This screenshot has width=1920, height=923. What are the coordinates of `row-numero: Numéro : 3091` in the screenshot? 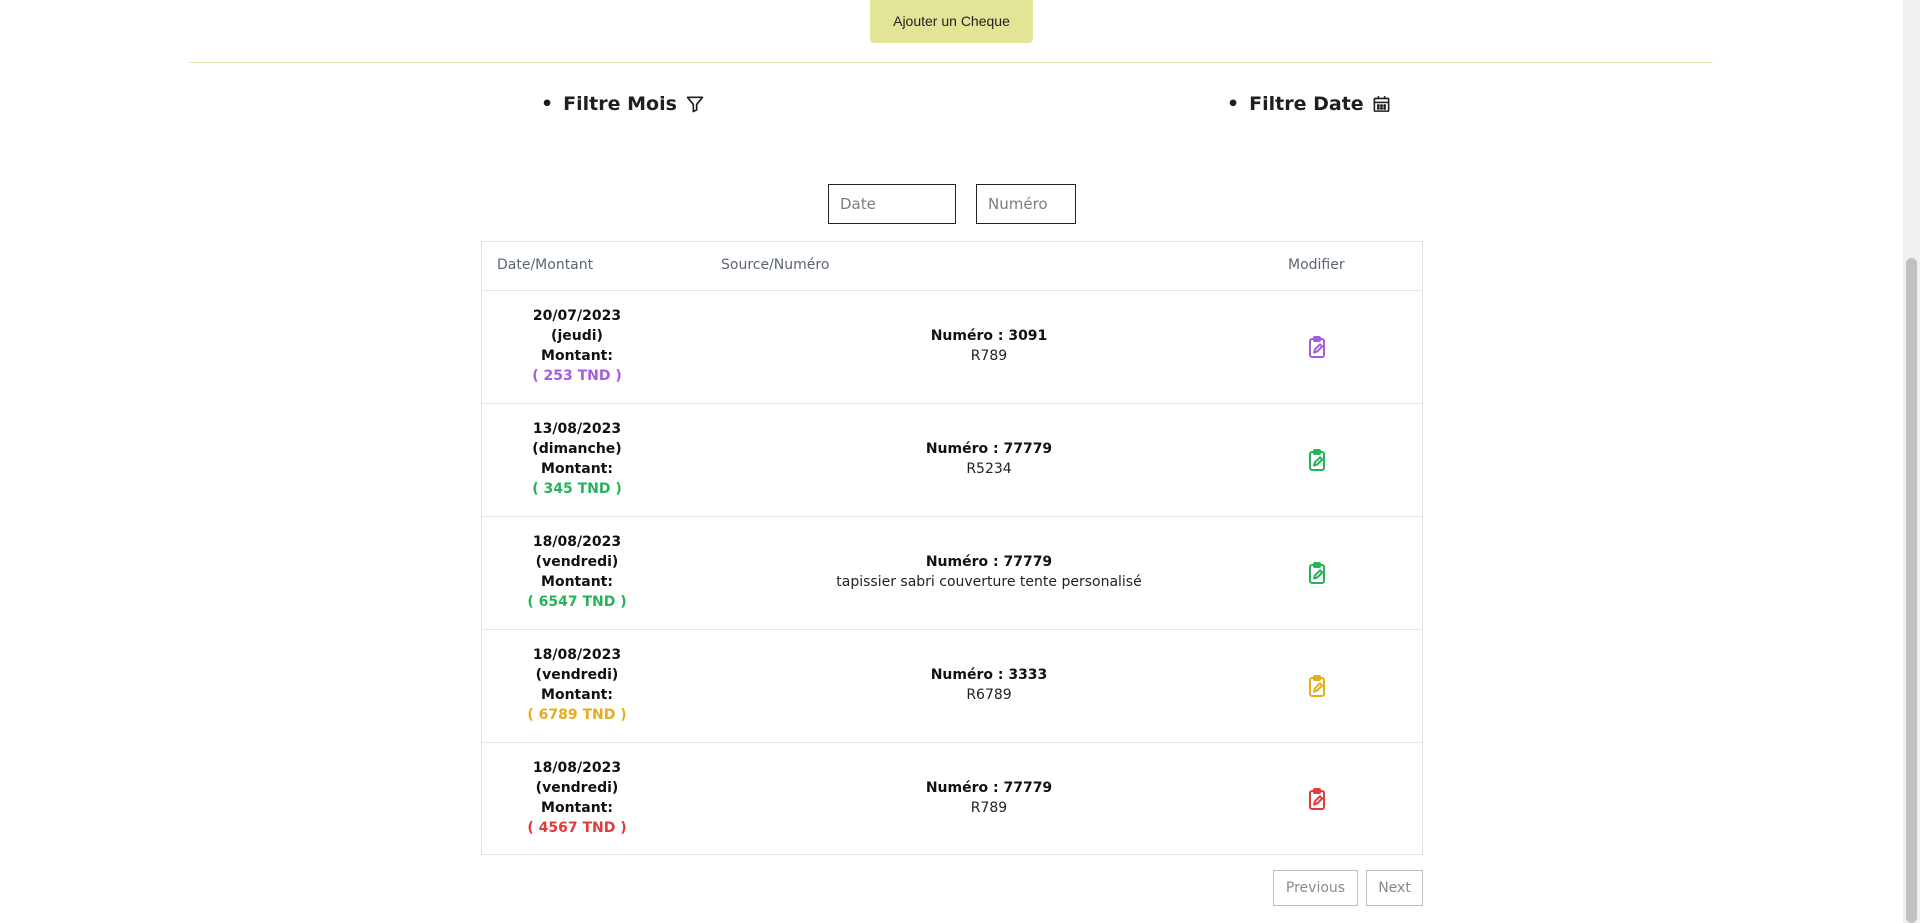 It's located at (989, 336).